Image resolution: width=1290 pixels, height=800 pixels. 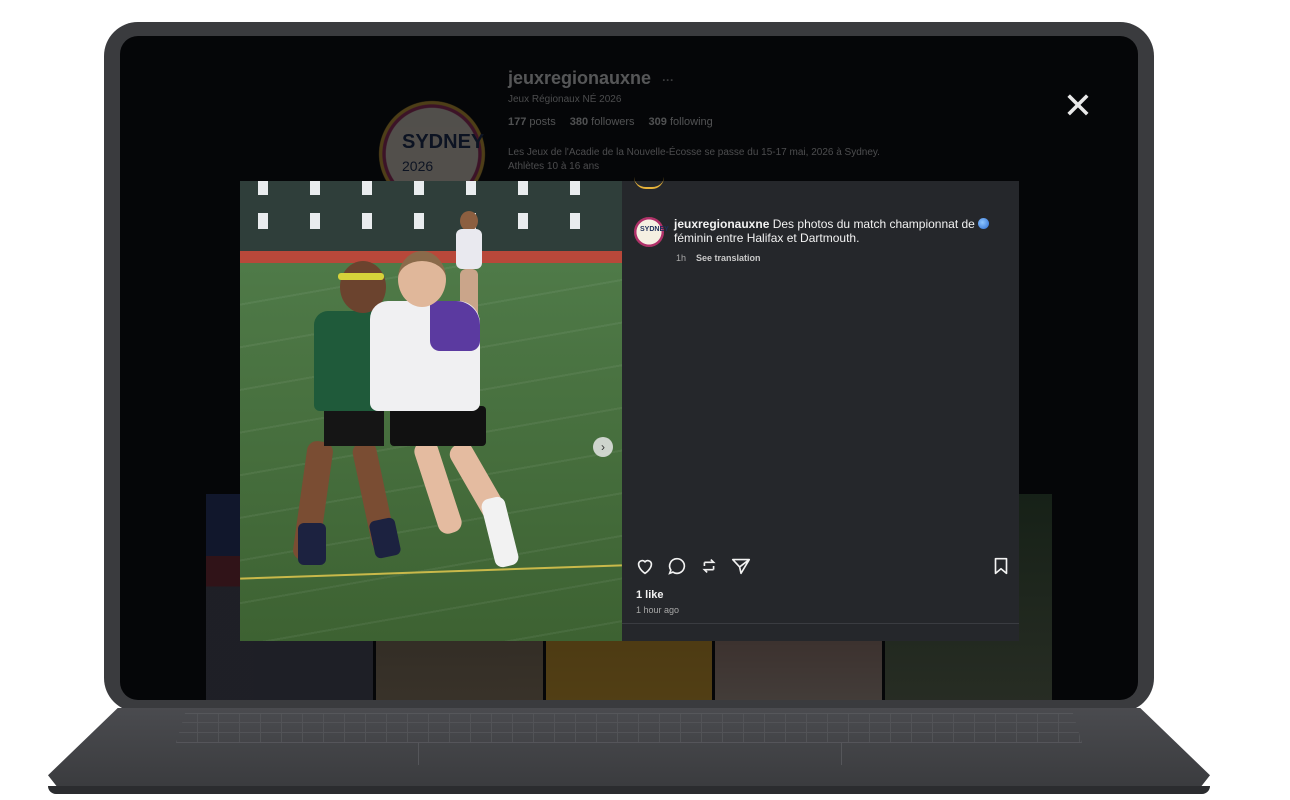 What do you see at coordinates (721, 224) in the screenshot?
I see `caption-author-link: jeuxregionauxne` at bounding box center [721, 224].